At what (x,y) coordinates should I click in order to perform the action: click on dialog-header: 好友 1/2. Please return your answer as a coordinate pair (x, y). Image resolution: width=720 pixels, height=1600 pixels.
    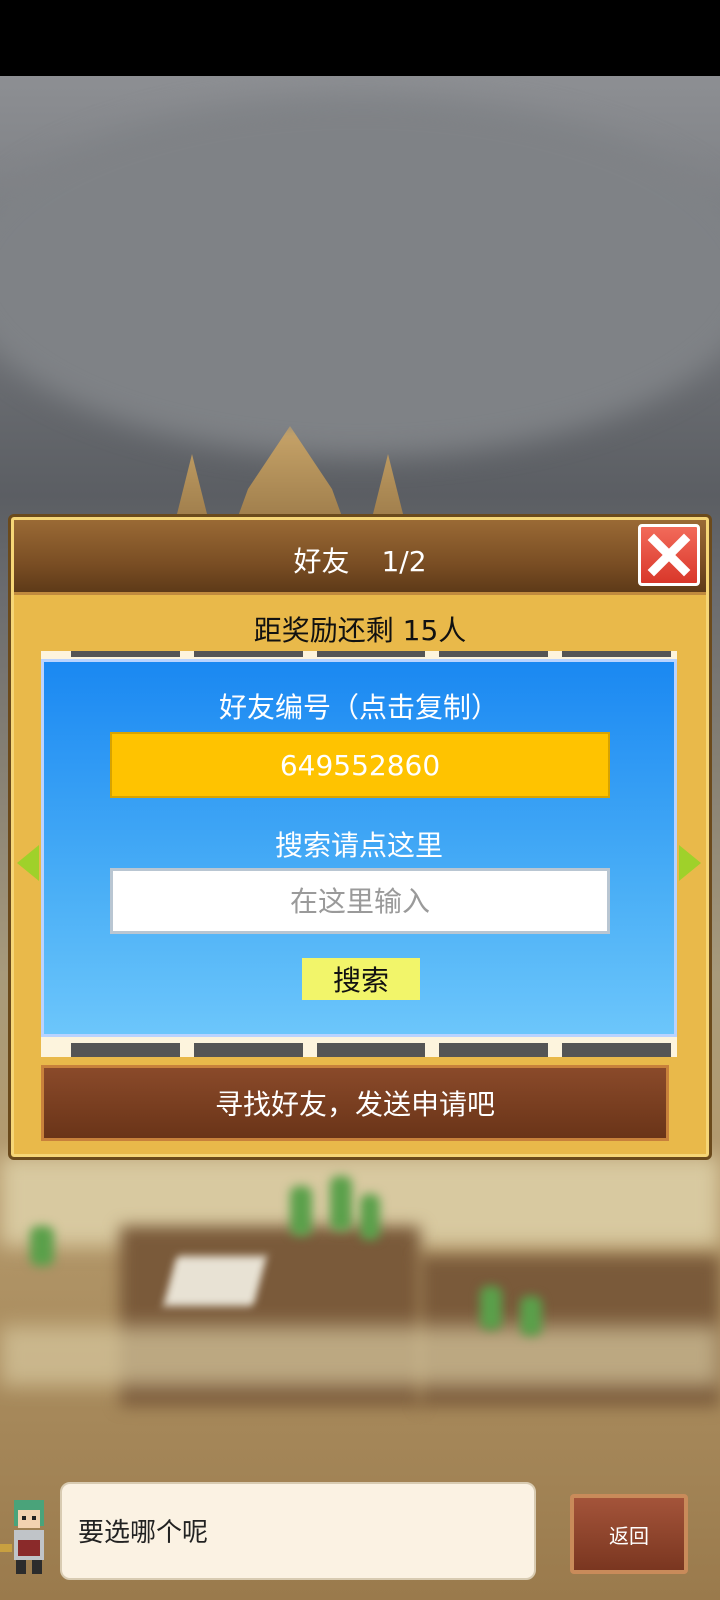
    Looking at the image, I should click on (360, 557).